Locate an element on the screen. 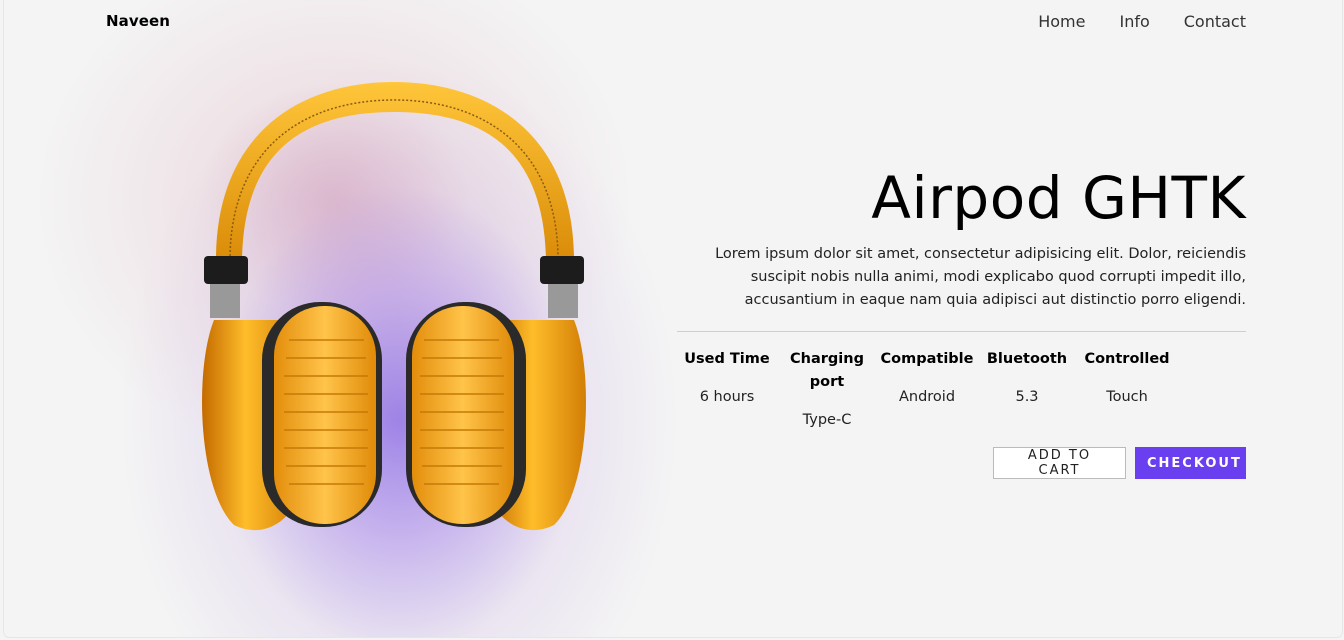 Image resolution: width=1344 pixels, height=640 pixels. nav-info: Info is located at coordinates (1134, 21).